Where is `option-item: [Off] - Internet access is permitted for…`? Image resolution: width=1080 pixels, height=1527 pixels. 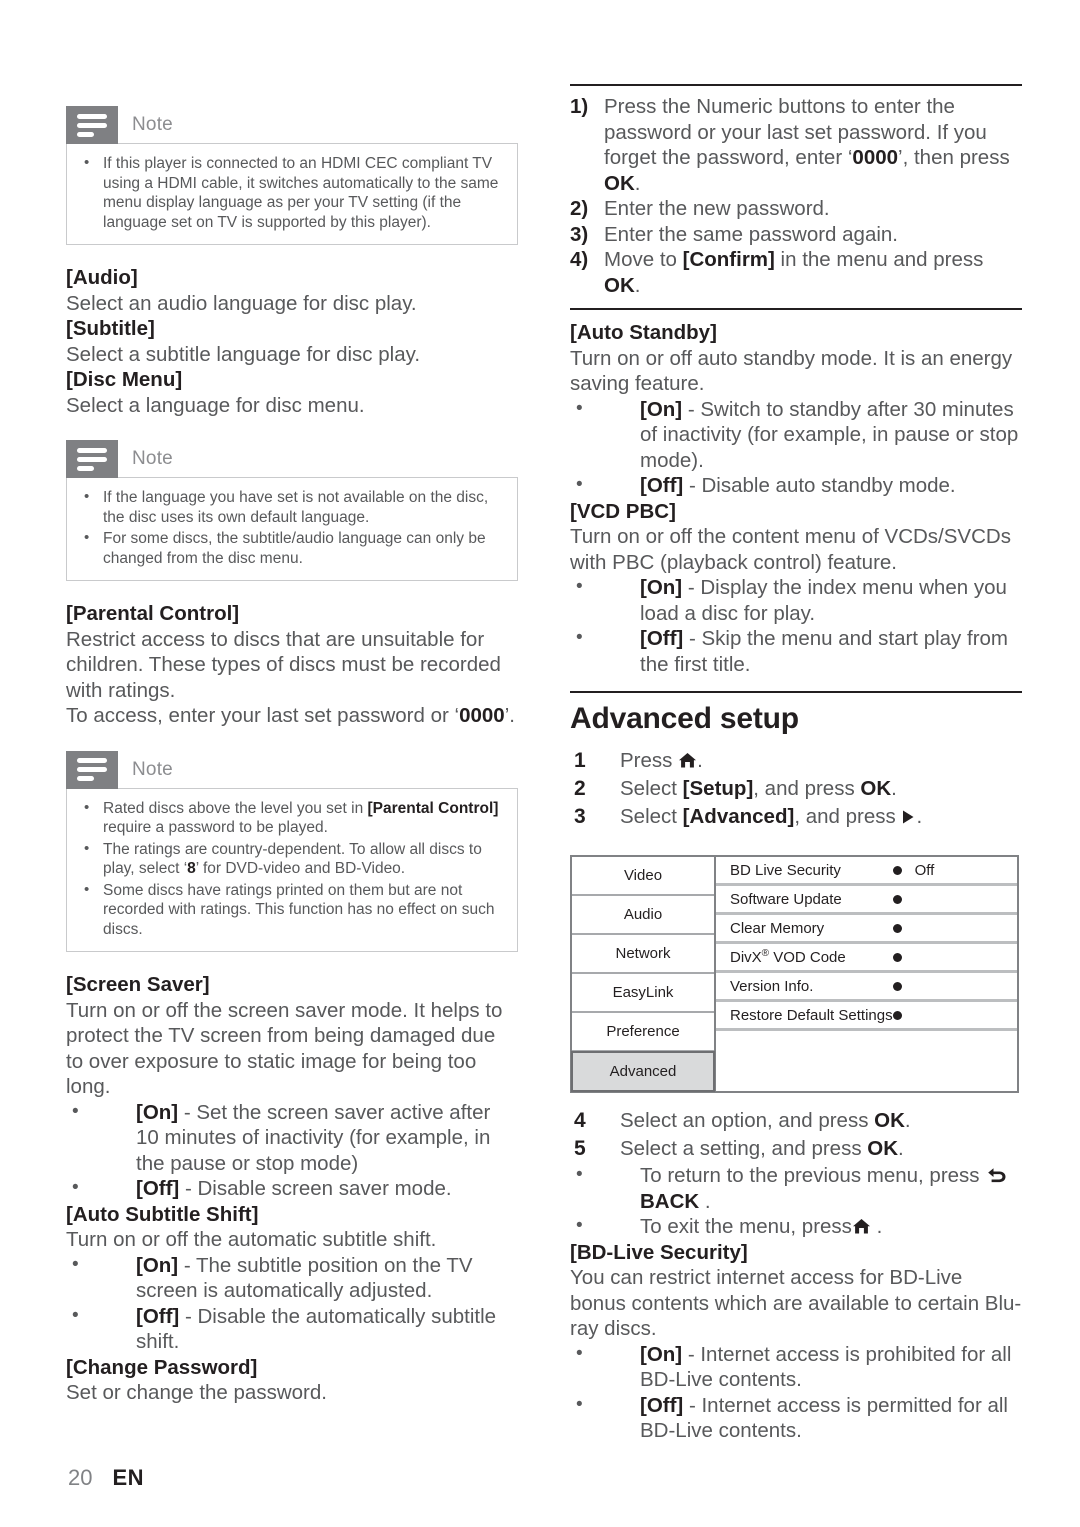
option-item: [Off] - Internet access is permitted for… is located at coordinates (796, 1418).